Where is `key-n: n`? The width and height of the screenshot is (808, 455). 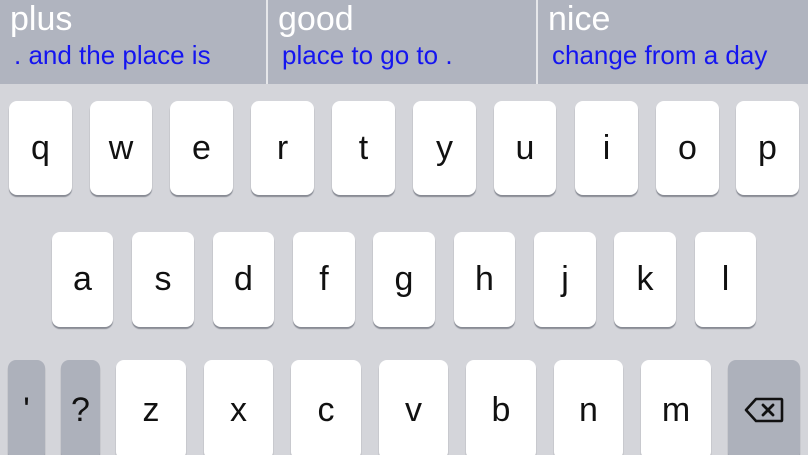 key-n: n is located at coordinates (588, 407).